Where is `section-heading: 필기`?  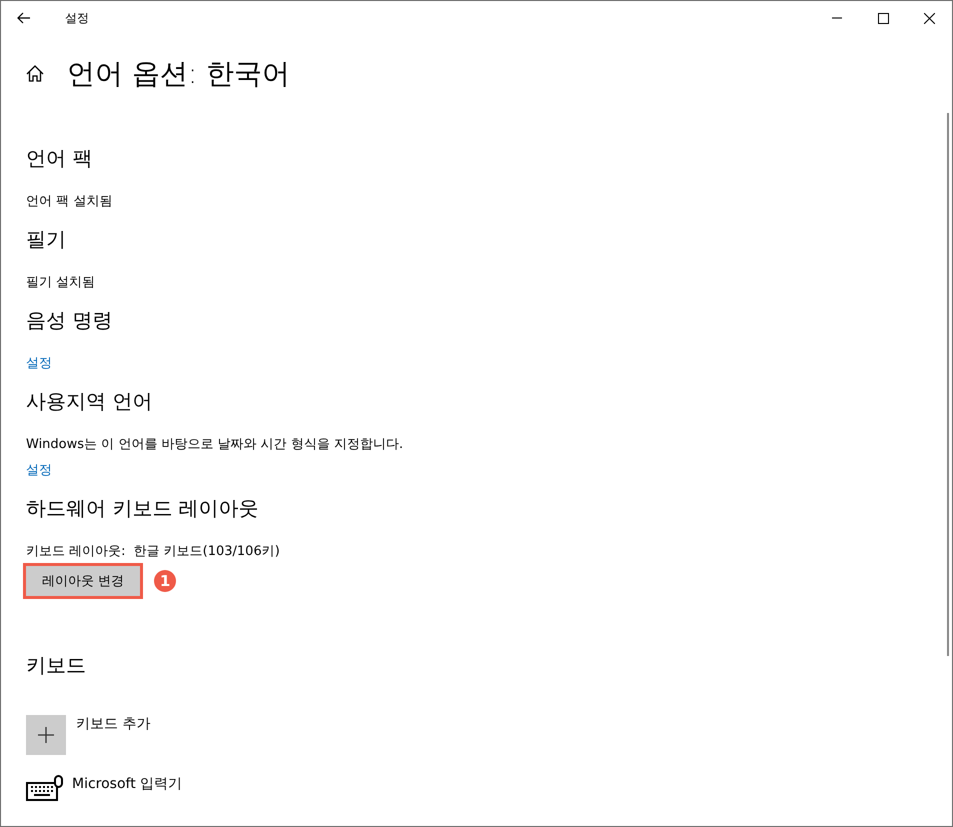
section-heading: 필기 is located at coordinates (46, 239).